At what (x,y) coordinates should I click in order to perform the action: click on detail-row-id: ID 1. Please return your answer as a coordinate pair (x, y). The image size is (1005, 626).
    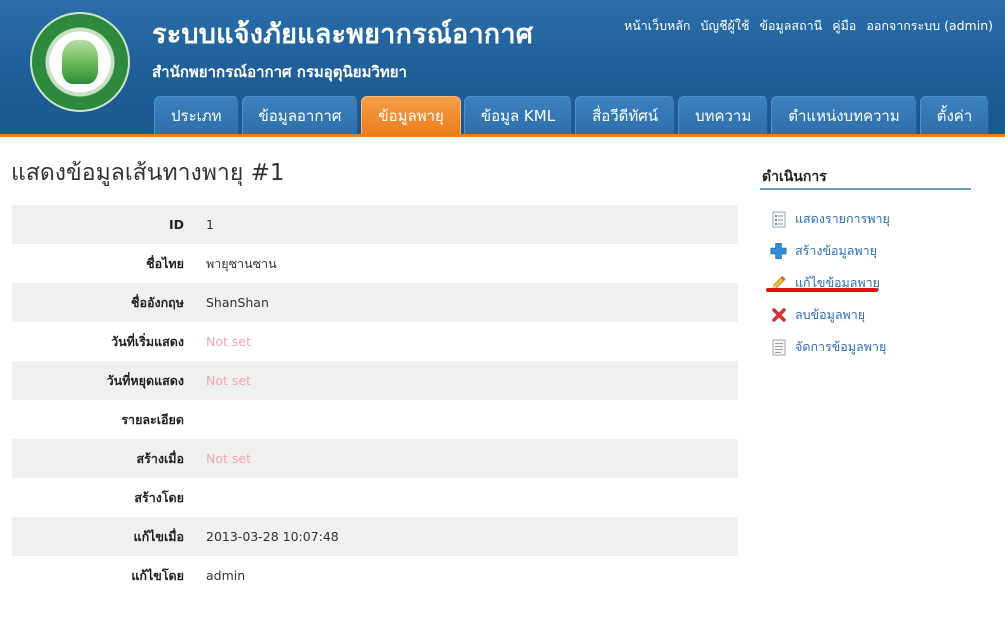
    Looking at the image, I should click on (375, 224).